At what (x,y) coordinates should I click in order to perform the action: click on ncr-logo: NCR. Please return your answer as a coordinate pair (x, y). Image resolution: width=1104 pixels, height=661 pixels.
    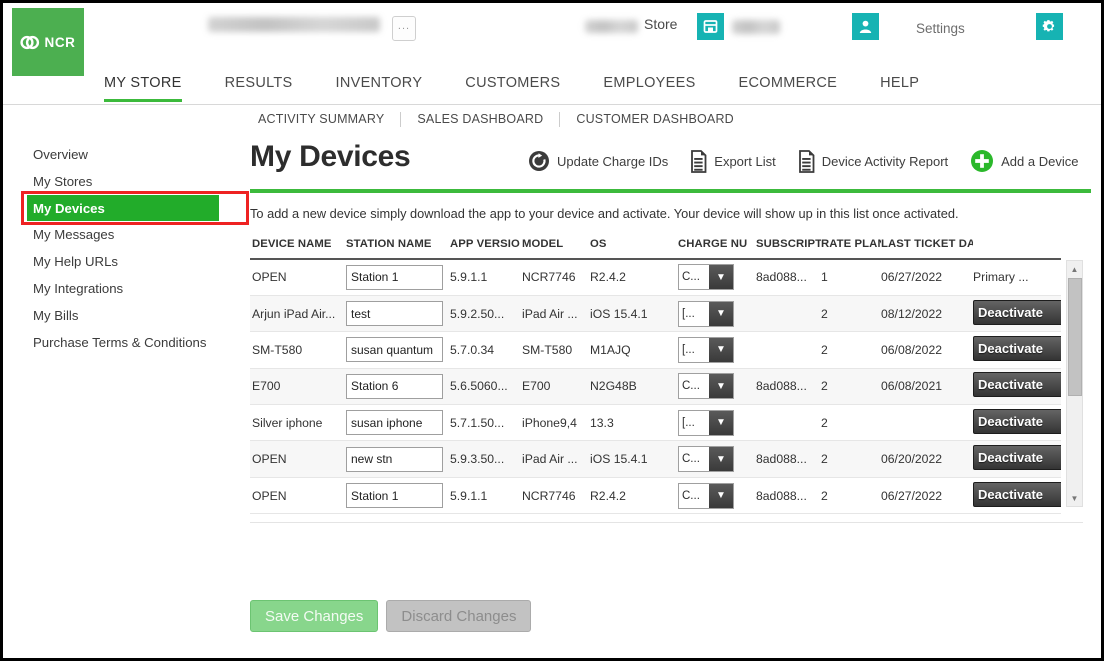
    Looking at the image, I should click on (48, 42).